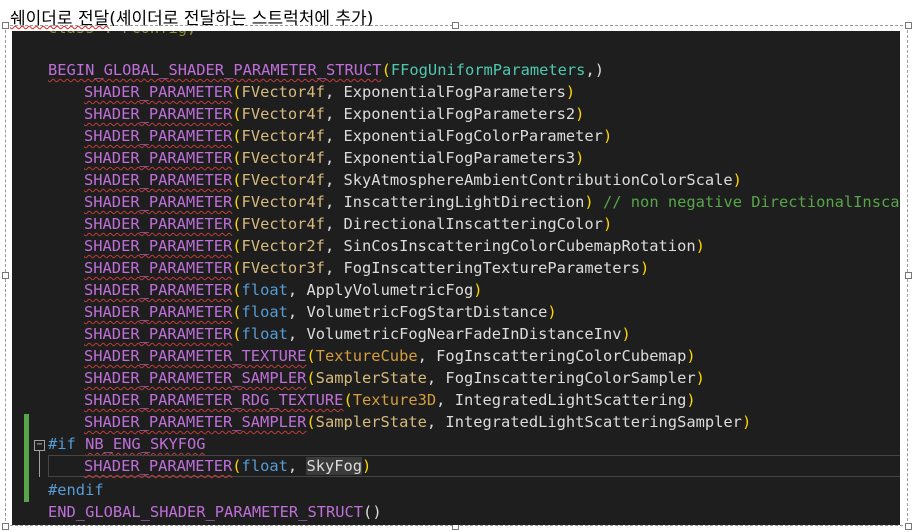  I want to click on param-name: ExponentialFogColorParameter, so click(473, 136).